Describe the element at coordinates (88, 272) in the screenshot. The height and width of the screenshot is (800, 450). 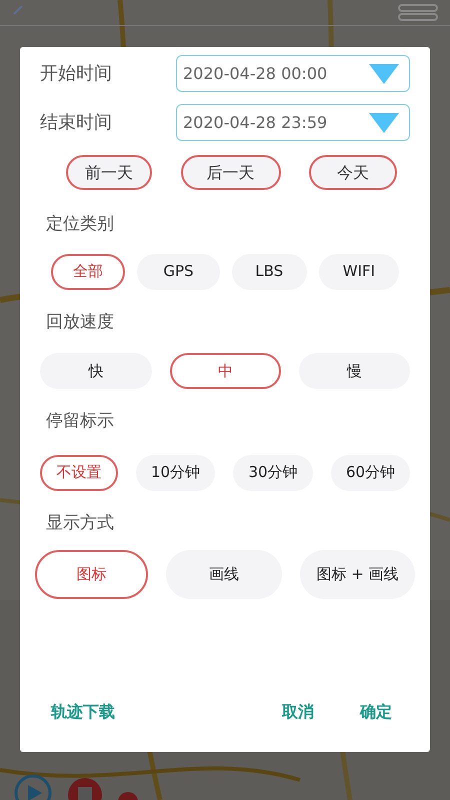
I see `option-button: 全部` at that location.